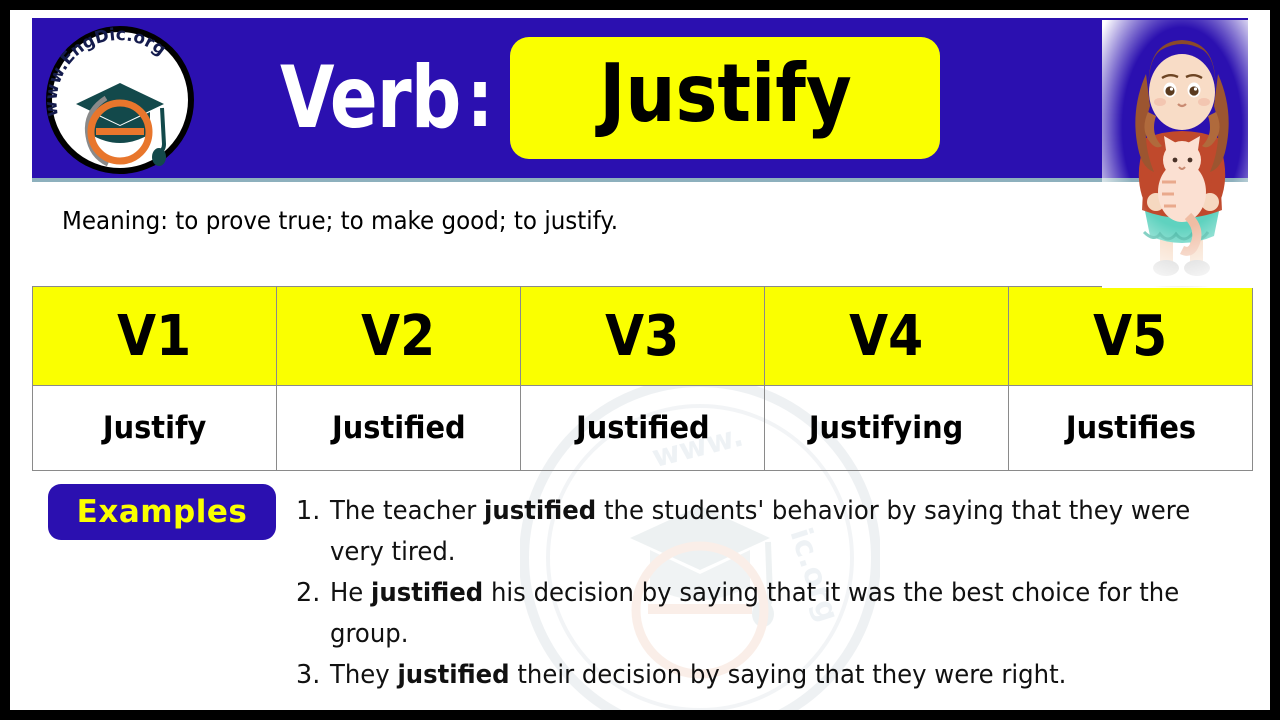 Image resolution: width=1280 pixels, height=720 pixels. I want to click on list-item-number: 2., so click(308, 593).